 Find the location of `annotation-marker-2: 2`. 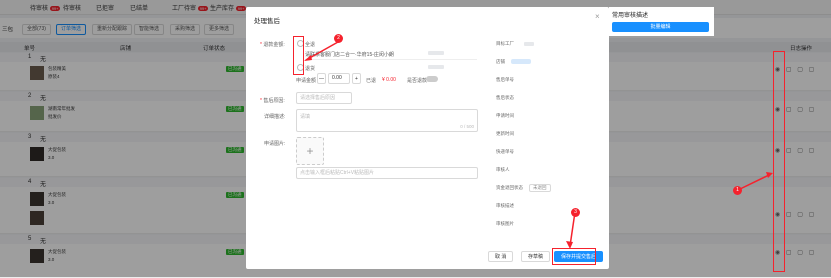

annotation-marker-2: 2 is located at coordinates (338, 38).